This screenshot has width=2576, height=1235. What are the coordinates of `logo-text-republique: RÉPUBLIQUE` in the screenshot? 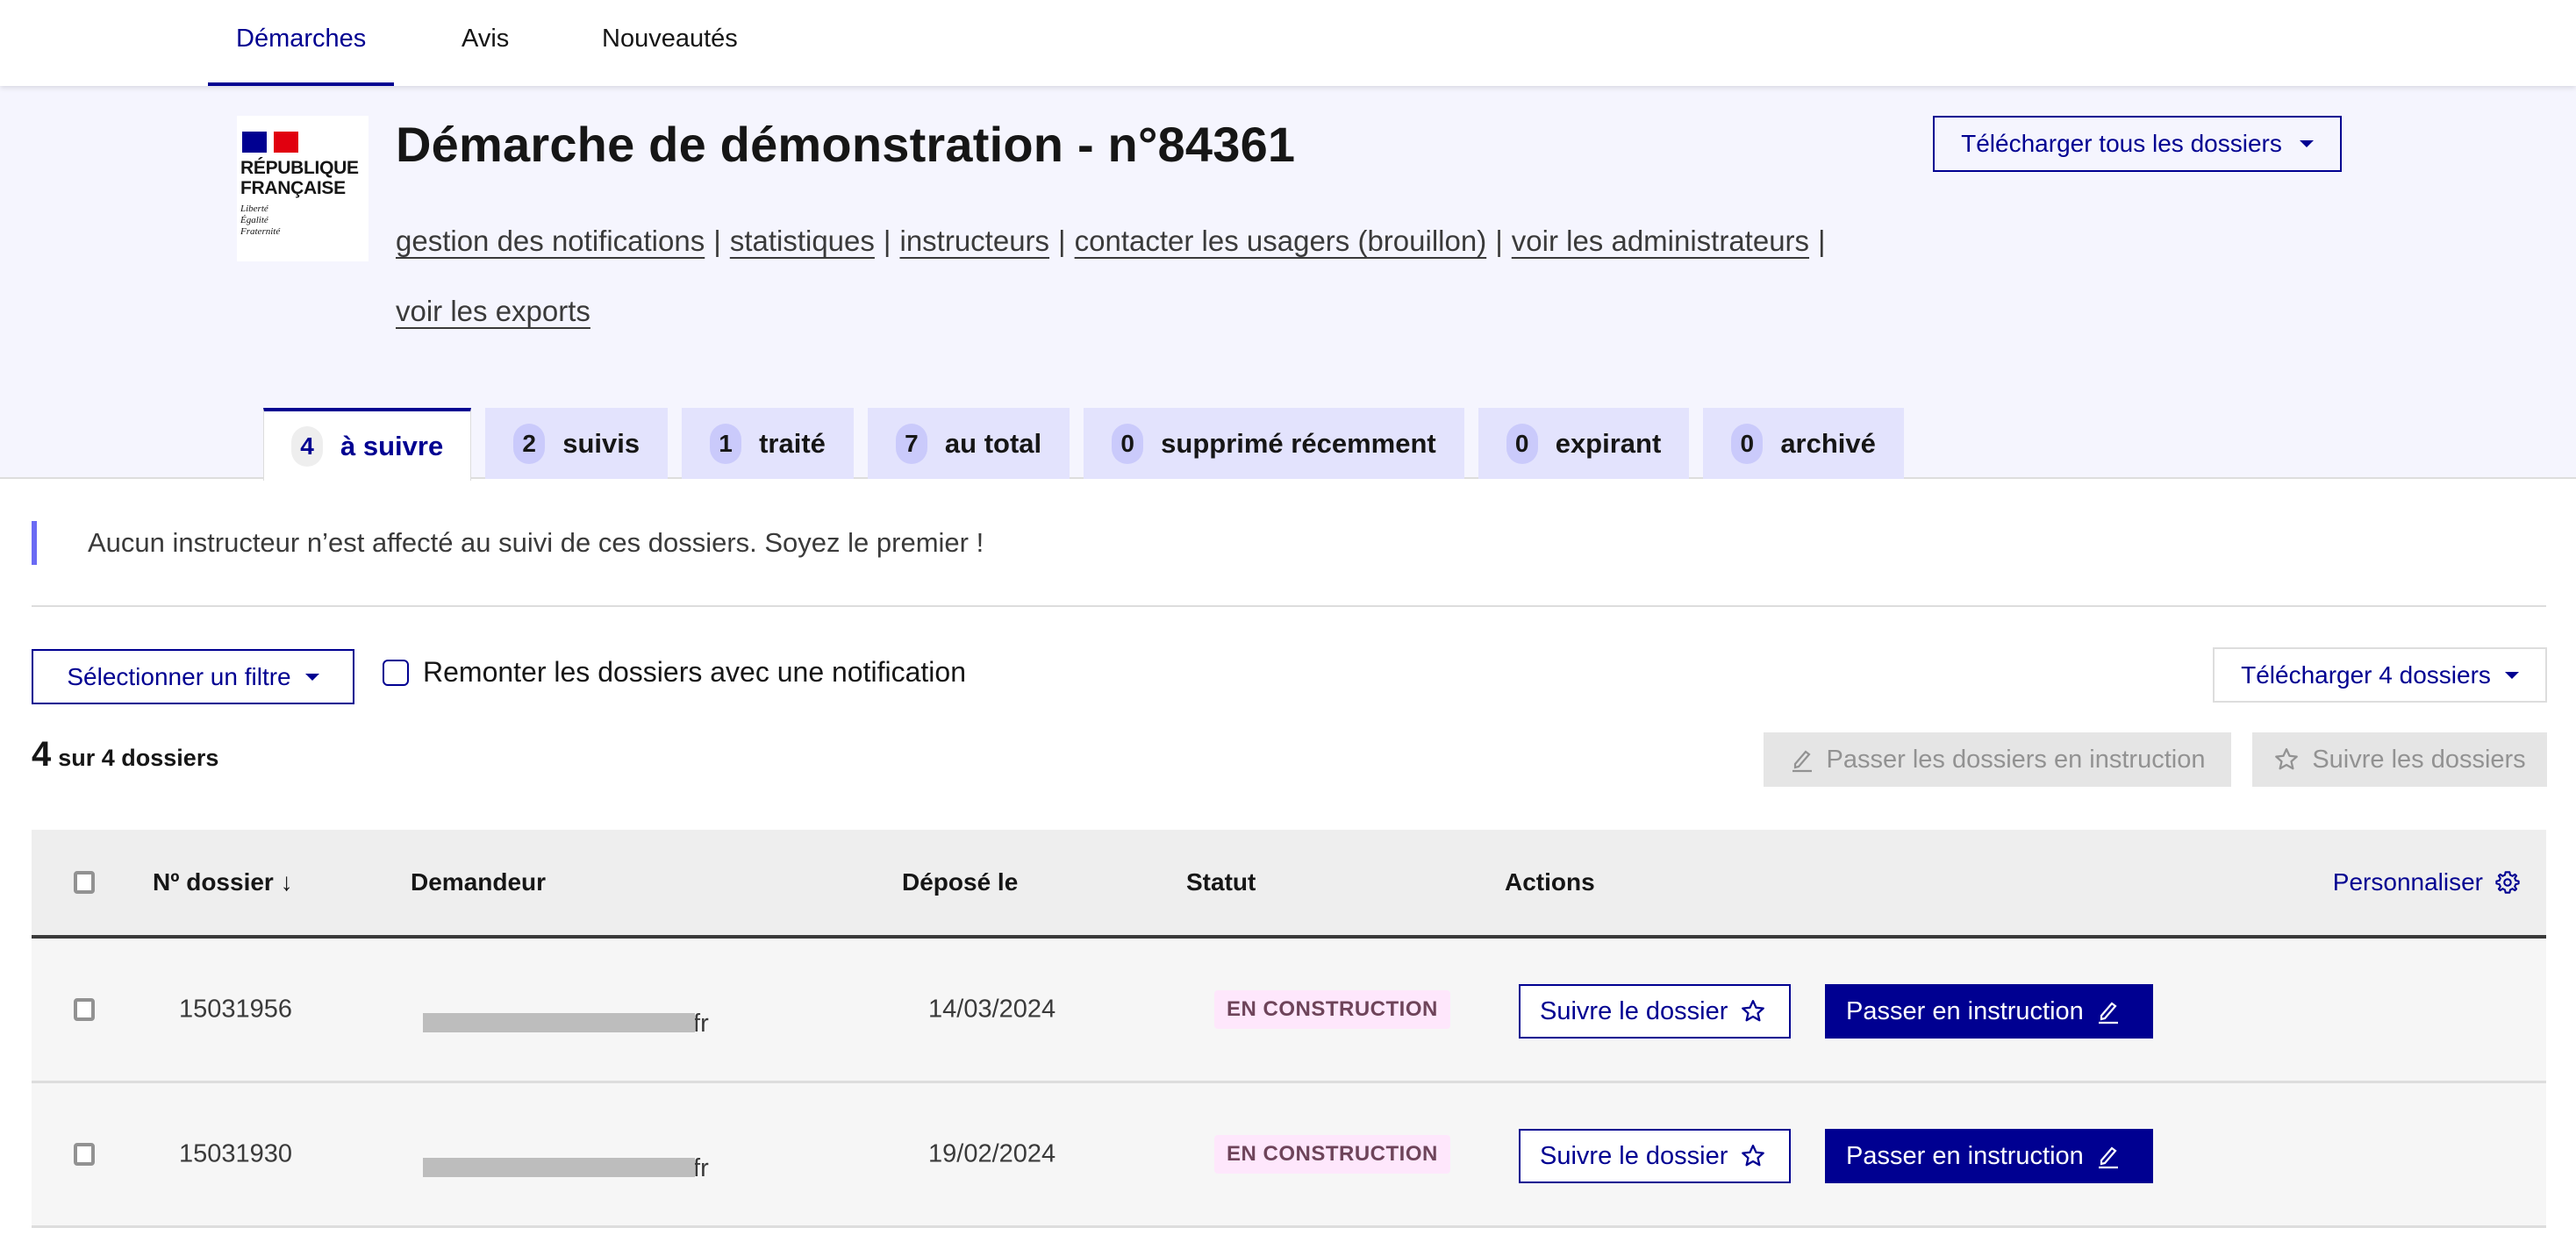 It's located at (299, 168).